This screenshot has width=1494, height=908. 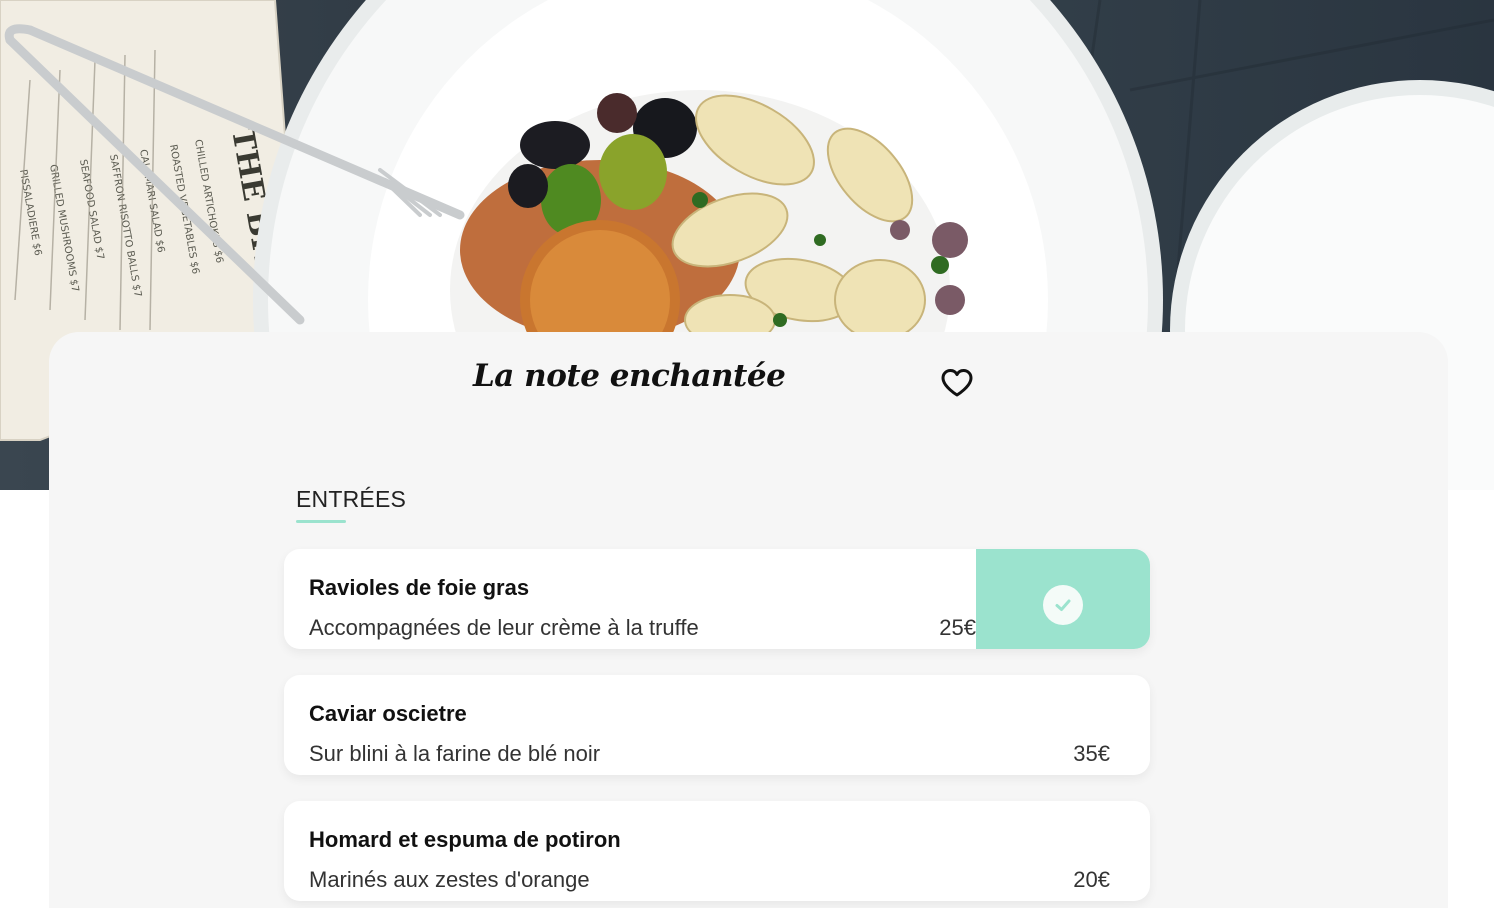 What do you see at coordinates (504, 627) in the screenshot?
I see `menu-item-description: Accompagnées de leur crème à la truffe` at bounding box center [504, 627].